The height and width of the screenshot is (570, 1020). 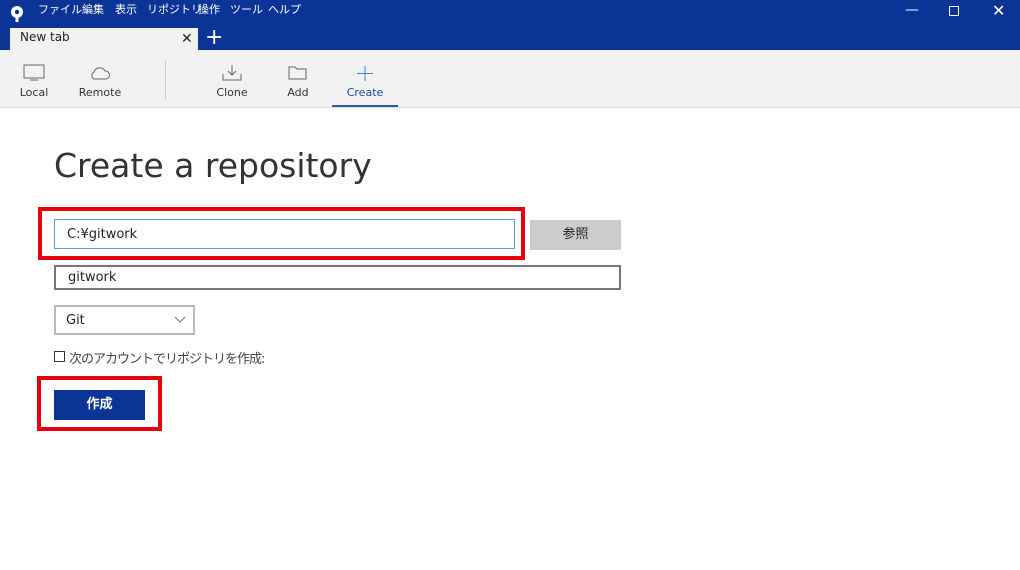 I want to click on toolbar-divider, so click(x=165, y=80).